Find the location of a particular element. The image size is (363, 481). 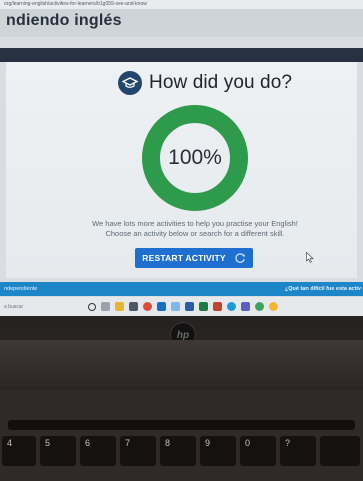

graduation-cap-icon is located at coordinates (130, 83).